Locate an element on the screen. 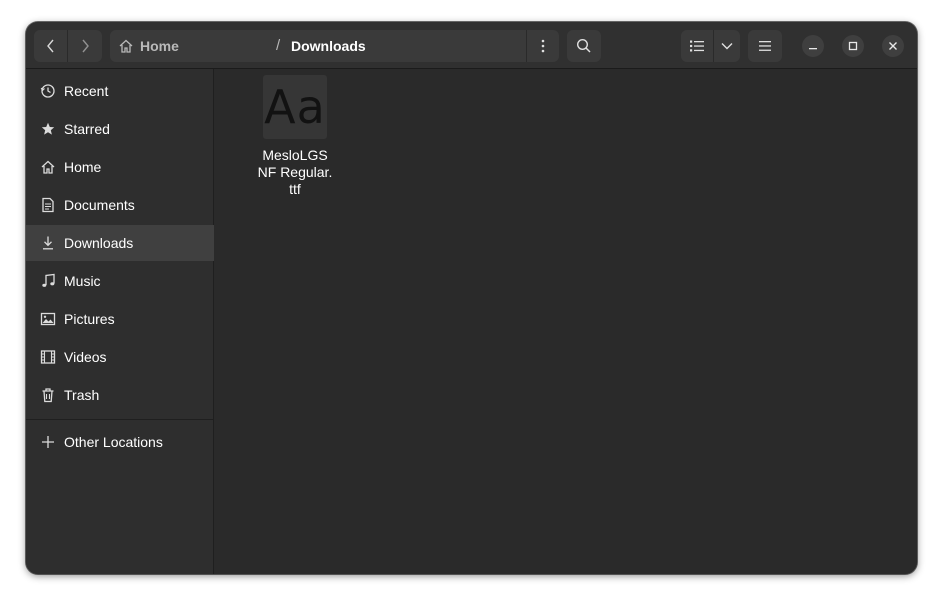  sidebar-item-label: Recent is located at coordinates (86, 91).